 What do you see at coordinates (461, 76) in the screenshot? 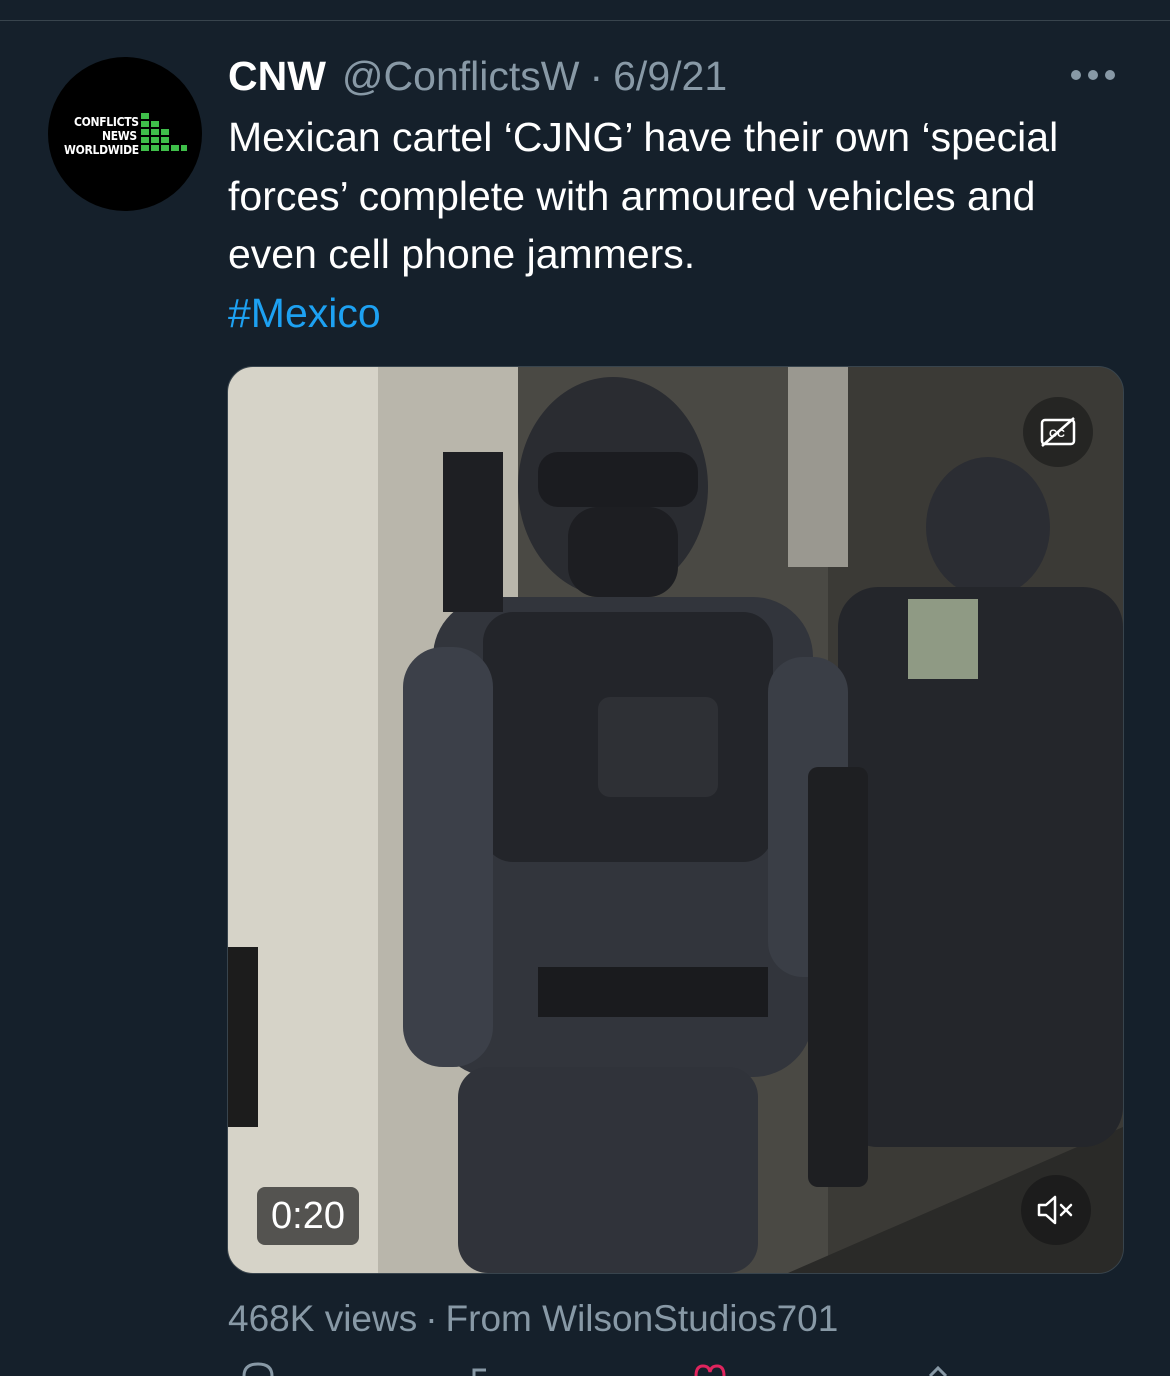
I see `user-handle: @ConflictsW` at bounding box center [461, 76].